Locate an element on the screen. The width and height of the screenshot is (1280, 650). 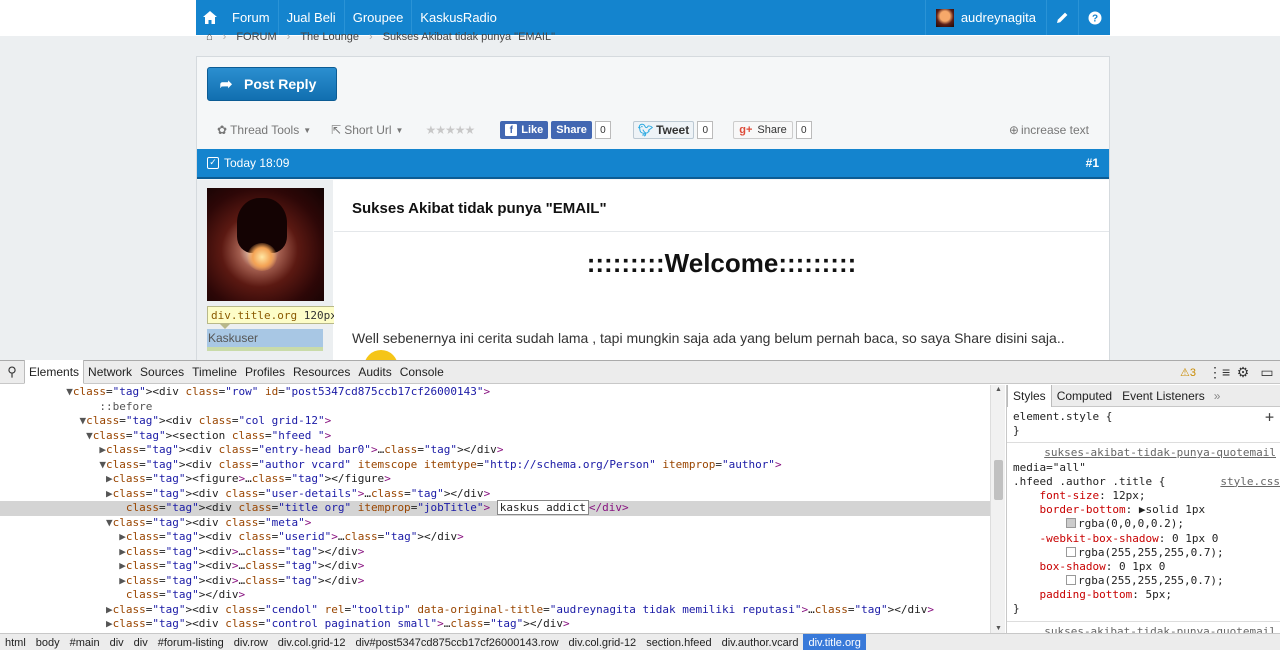
tab-computed: Computed is located at coordinates (1084, 396).